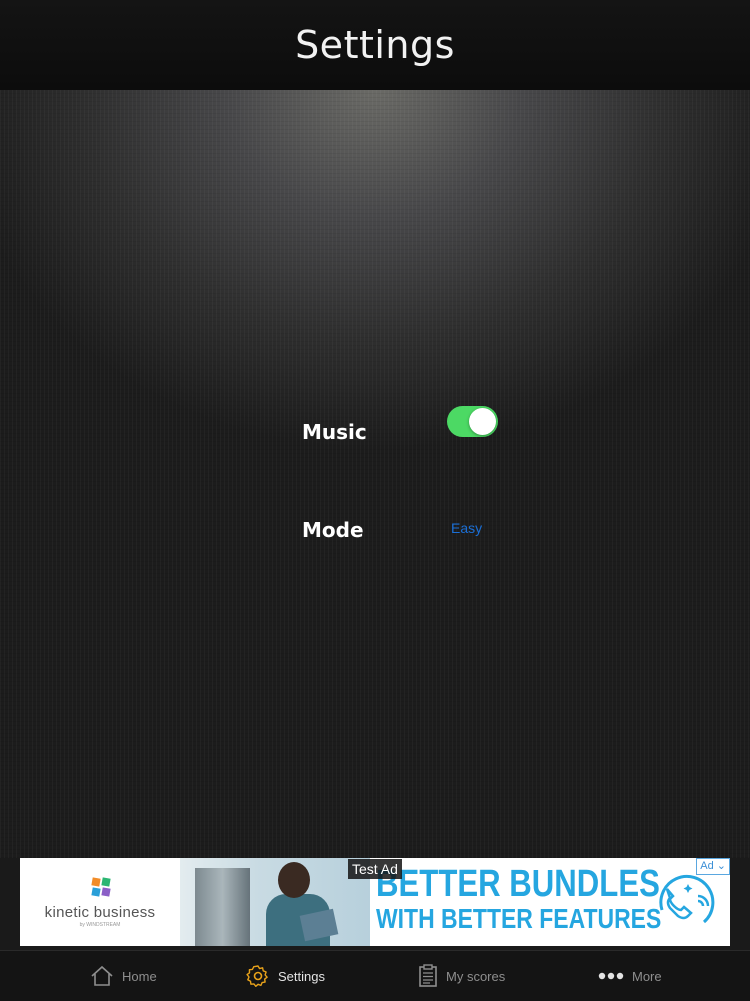  Describe the element at coordinates (334, 432) in the screenshot. I see `music-label: Music` at that location.